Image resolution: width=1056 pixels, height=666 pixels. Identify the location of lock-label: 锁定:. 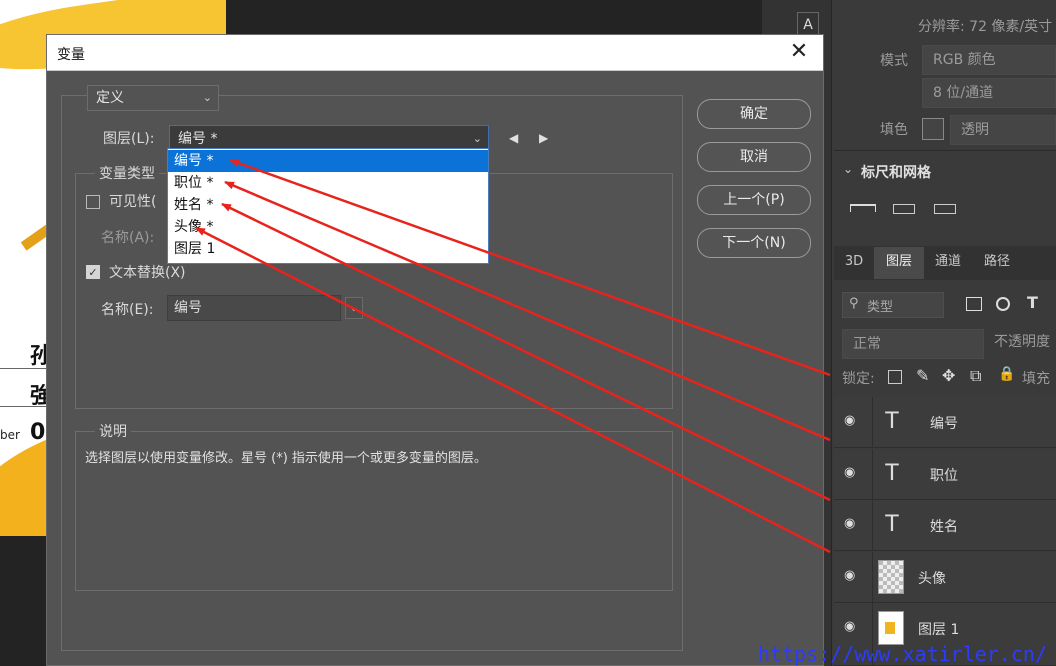
(858, 379).